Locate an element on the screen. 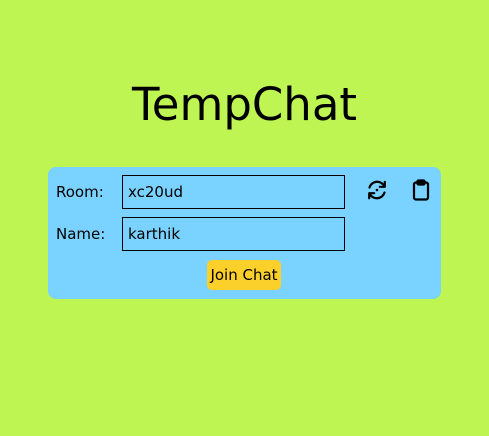  refresh-icon is located at coordinates (377, 192).